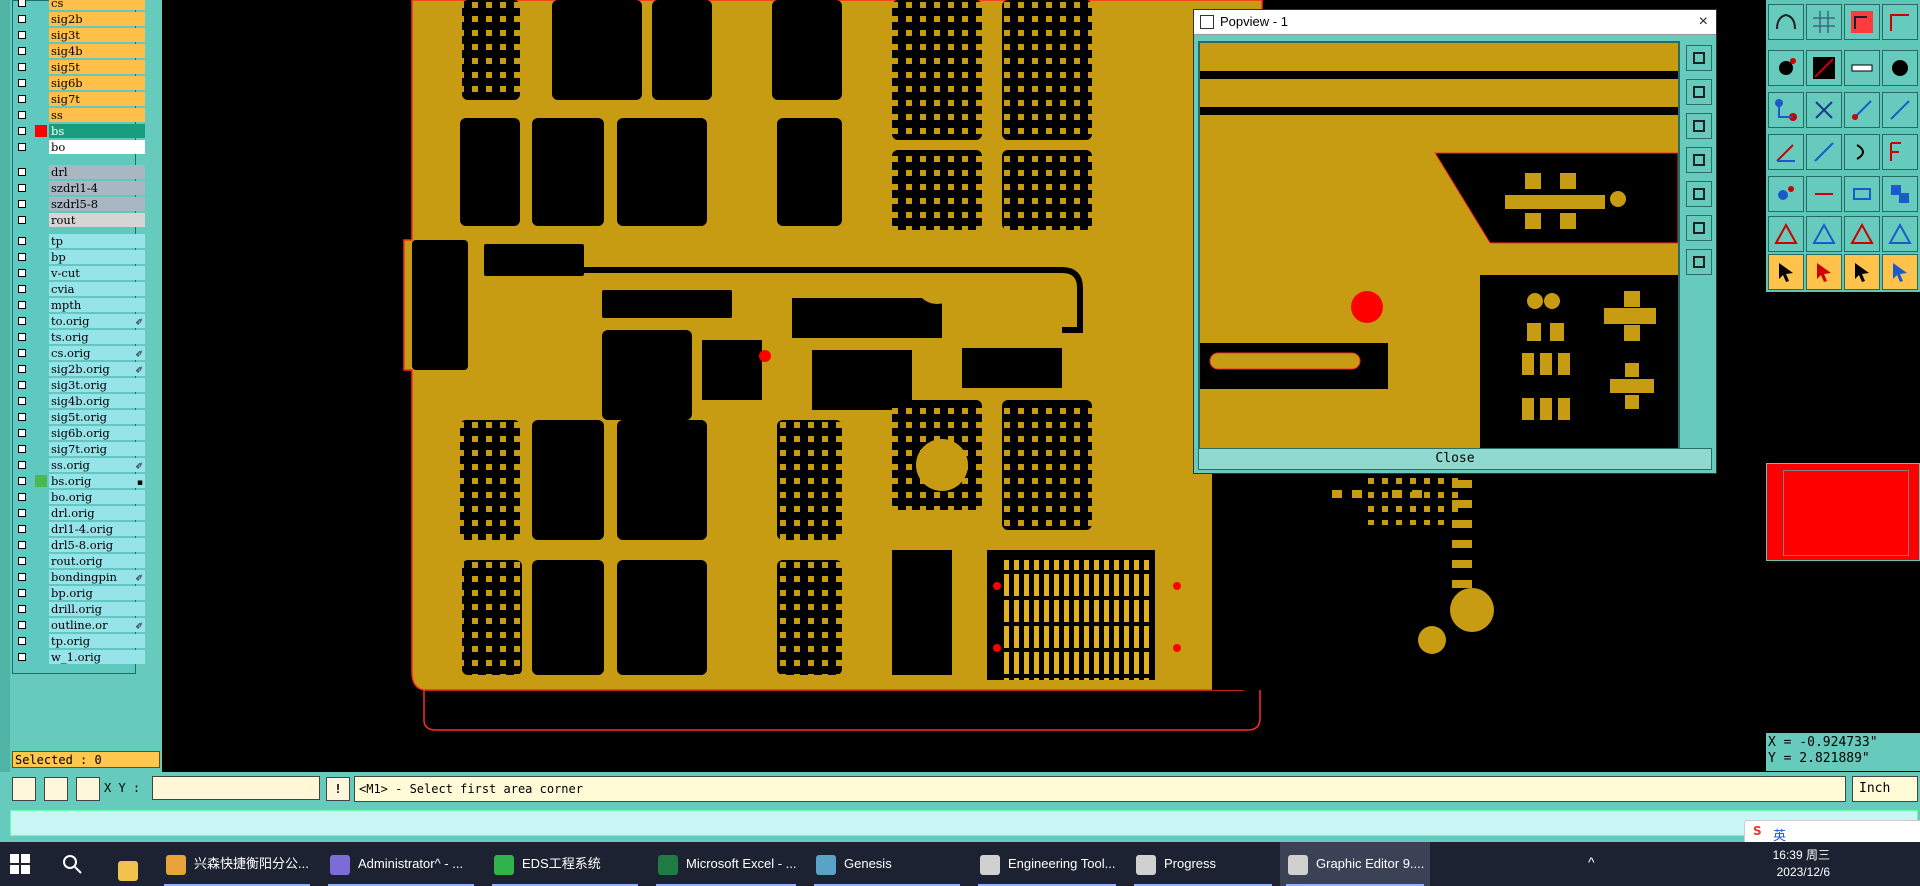  I want to click on triangle-fill-icon, so click(1900, 234).